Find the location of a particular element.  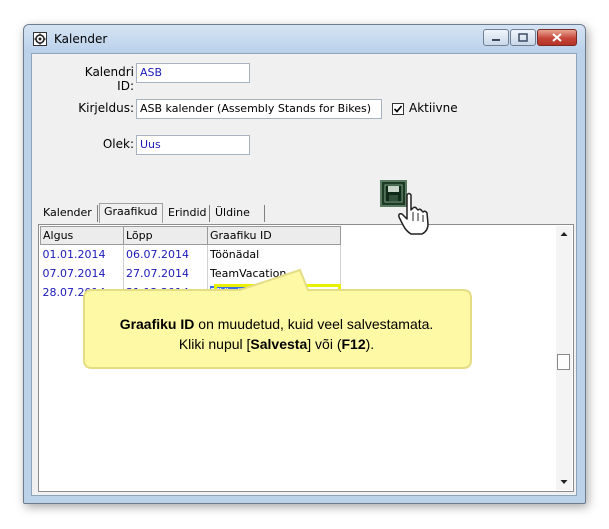

tab-erindid: Erindid is located at coordinates (187, 213).